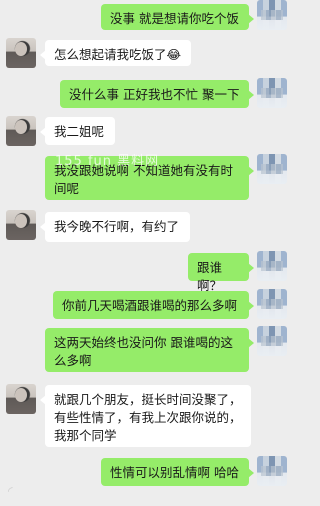 The image size is (320, 506). I want to click on message-bubble: 跟谁啊？, so click(221, 273).